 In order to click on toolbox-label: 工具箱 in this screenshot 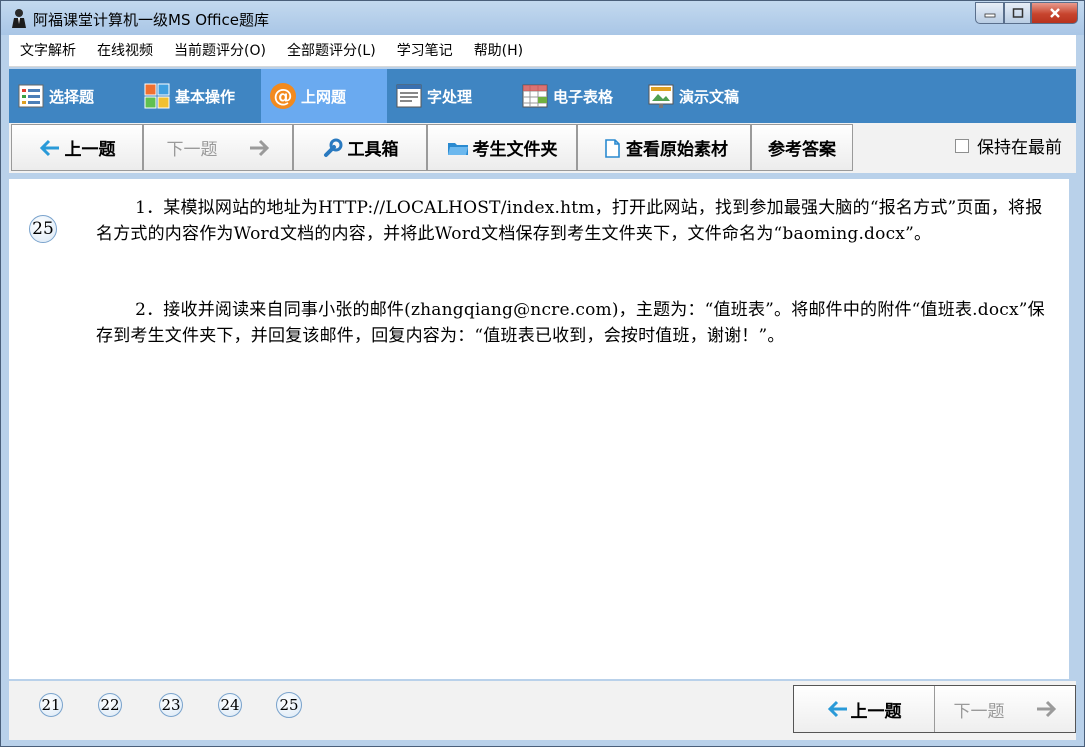, I will do `click(373, 150)`.